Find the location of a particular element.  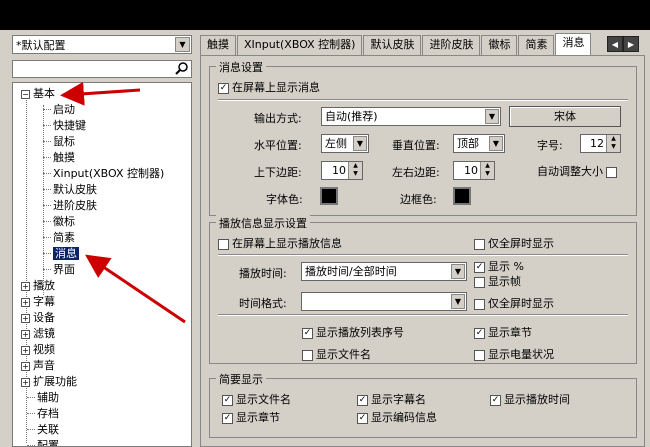

arrow-to-message is located at coordinates (135, 289).